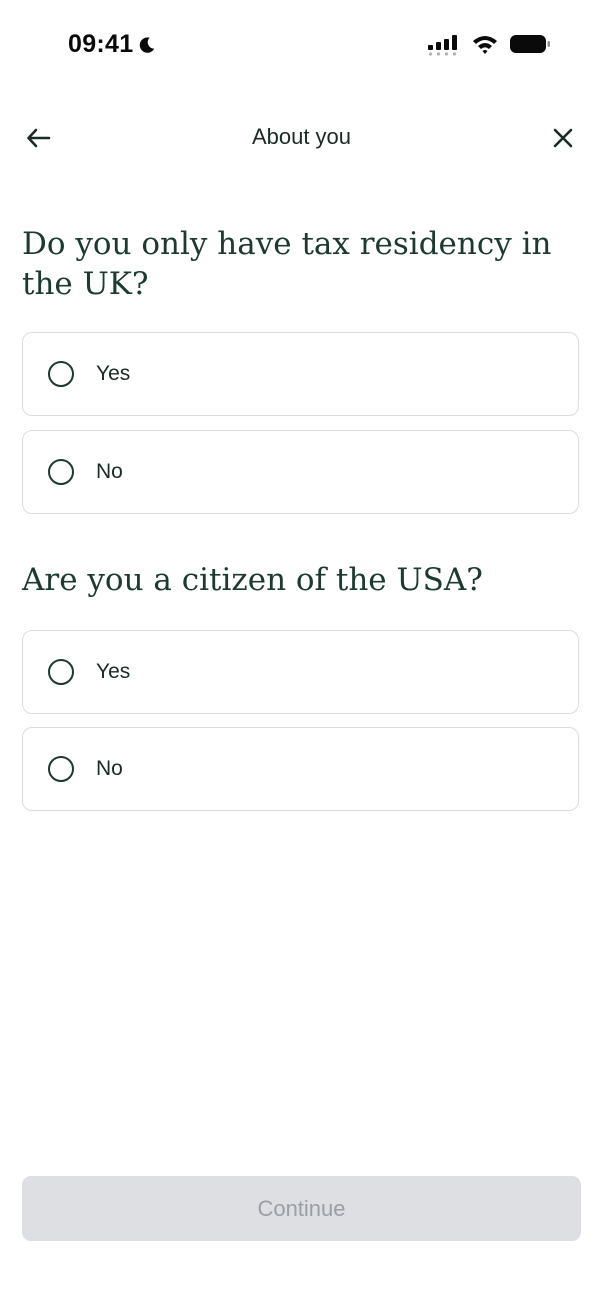 This screenshot has height=1310, width=603. What do you see at coordinates (300, 769) in the screenshot?
I see `option-us-citizen-no: No` at bounding box center [300, 769].